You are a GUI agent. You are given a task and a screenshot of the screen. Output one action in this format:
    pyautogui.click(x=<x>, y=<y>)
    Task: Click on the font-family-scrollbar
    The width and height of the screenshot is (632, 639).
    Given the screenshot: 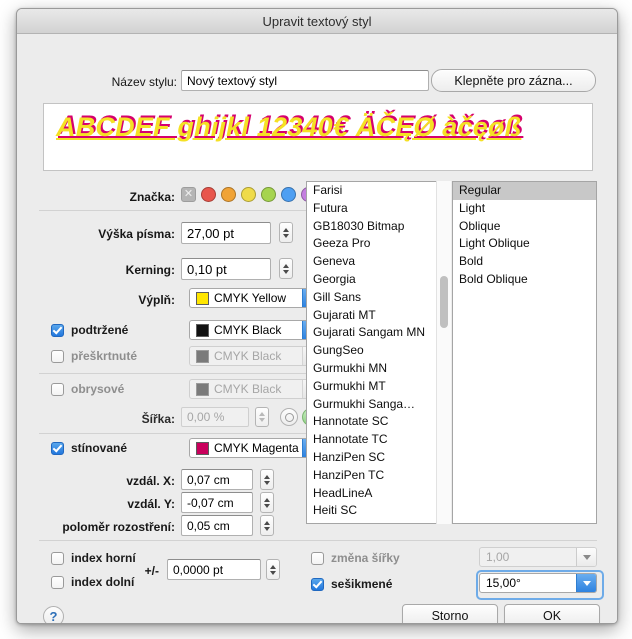 What is the action you would take?
    pyautogui.click(x=443, y=352)
    